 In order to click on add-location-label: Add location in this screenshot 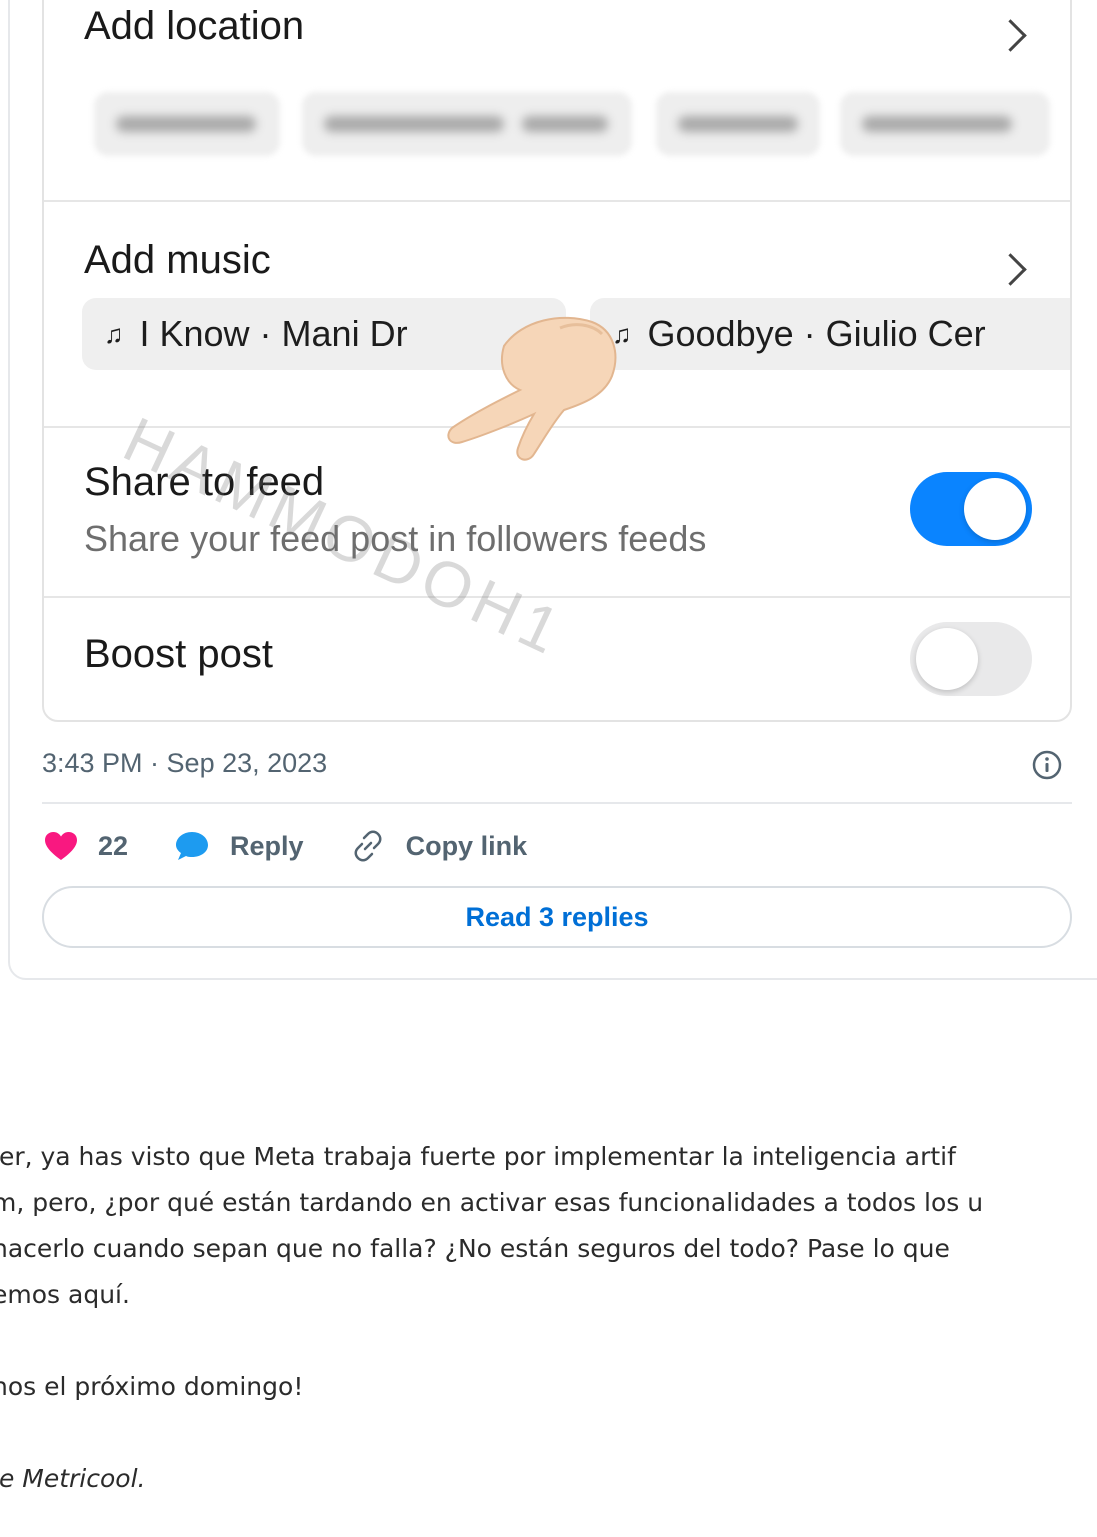, I will do `click(194, 26)`.